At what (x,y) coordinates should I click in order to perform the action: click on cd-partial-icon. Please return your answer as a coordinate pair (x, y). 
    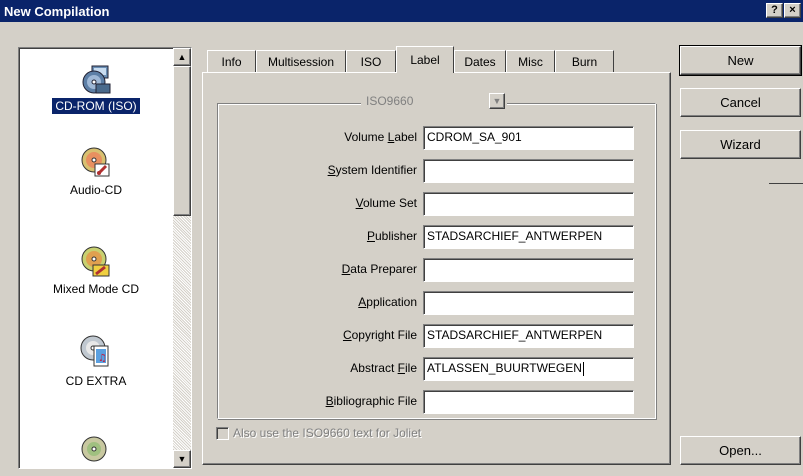
    Looking at the image, I should click on (94, 449).